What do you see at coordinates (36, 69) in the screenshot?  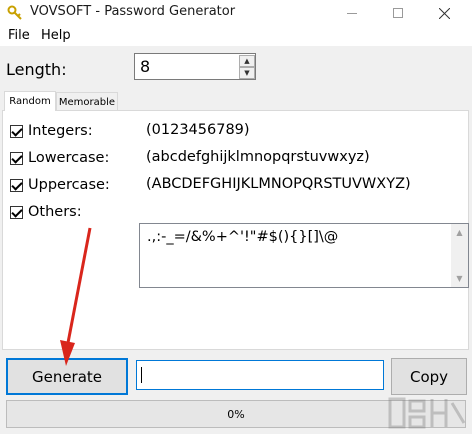 I see `length-label: Length:` at bounding box center [36, 69].